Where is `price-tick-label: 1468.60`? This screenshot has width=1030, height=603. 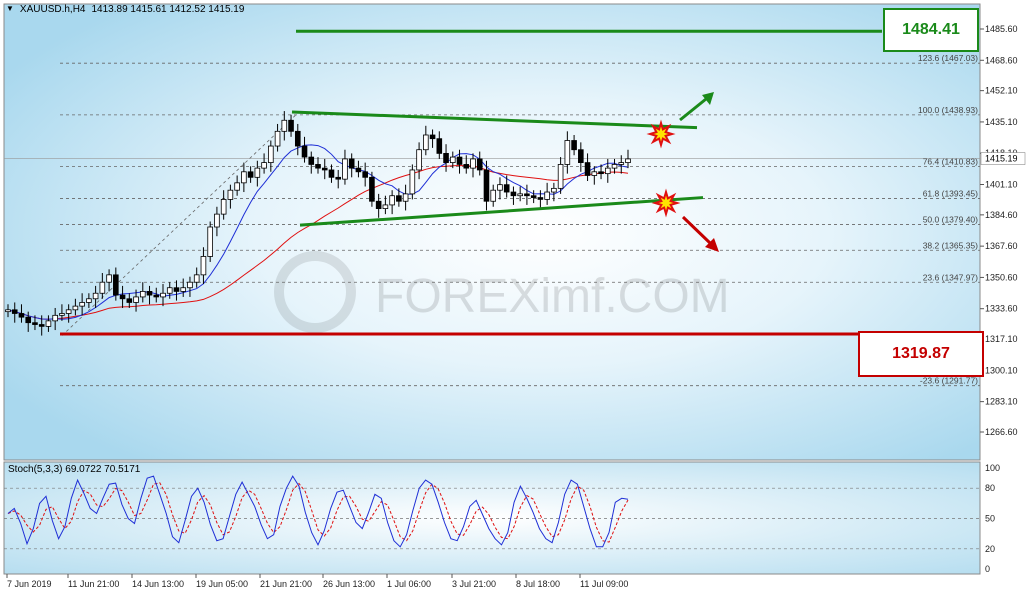
price-tick-label: 1468.60 is located at coordinates (1001, 60).